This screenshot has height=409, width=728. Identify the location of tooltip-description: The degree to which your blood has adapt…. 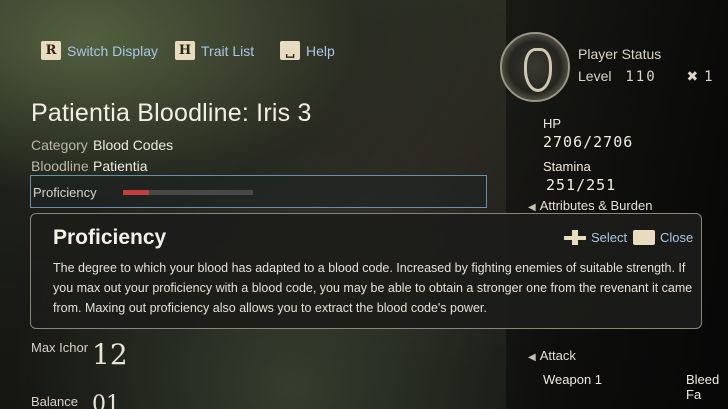
(373, 288).